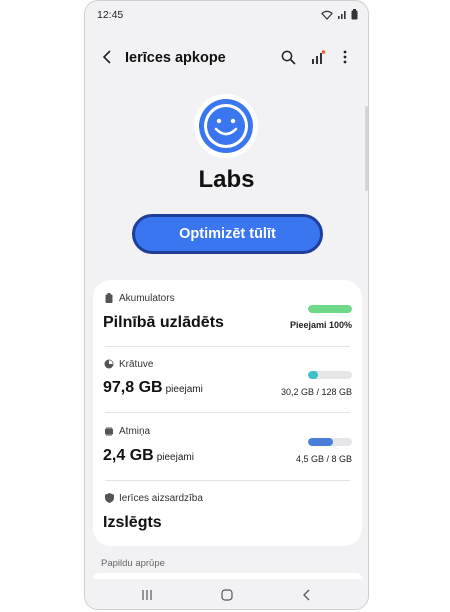  I want to click on app-bar: Ierīces apkope, so click(226, 57).